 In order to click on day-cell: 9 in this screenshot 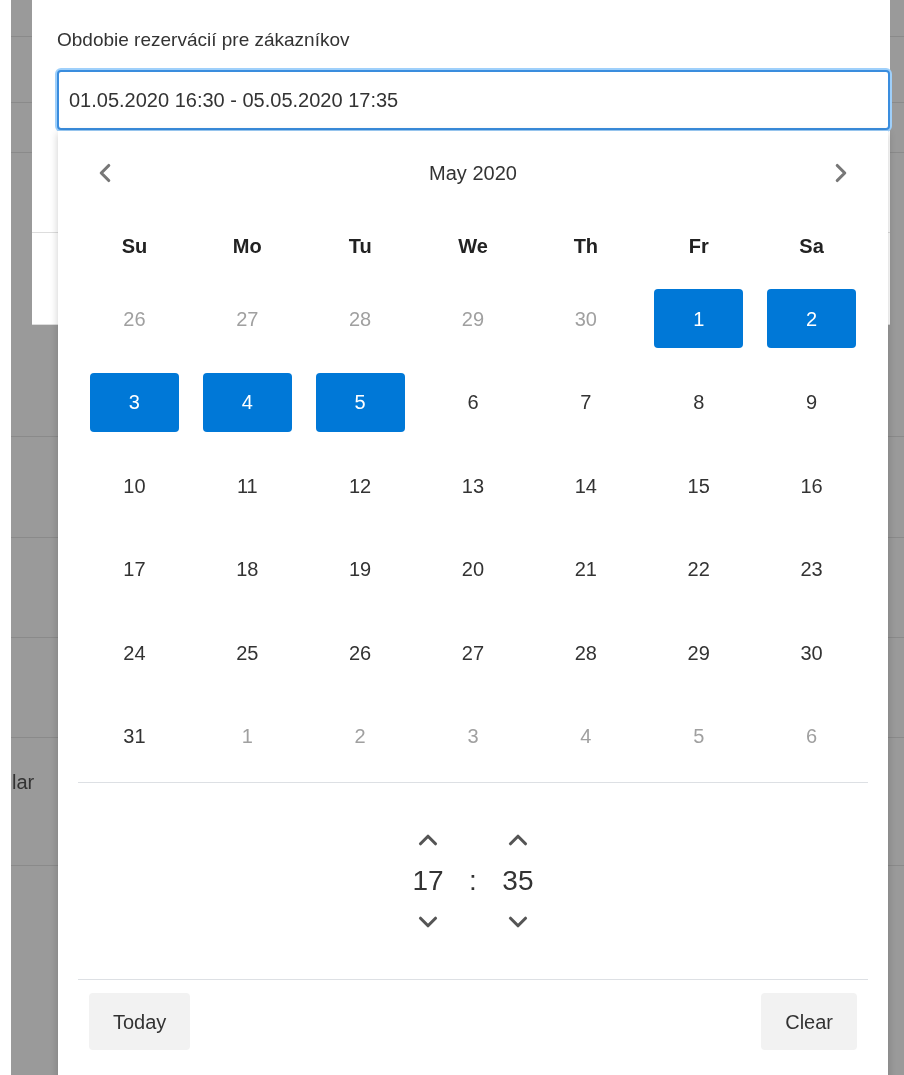, I will do `click(812, 402)`.